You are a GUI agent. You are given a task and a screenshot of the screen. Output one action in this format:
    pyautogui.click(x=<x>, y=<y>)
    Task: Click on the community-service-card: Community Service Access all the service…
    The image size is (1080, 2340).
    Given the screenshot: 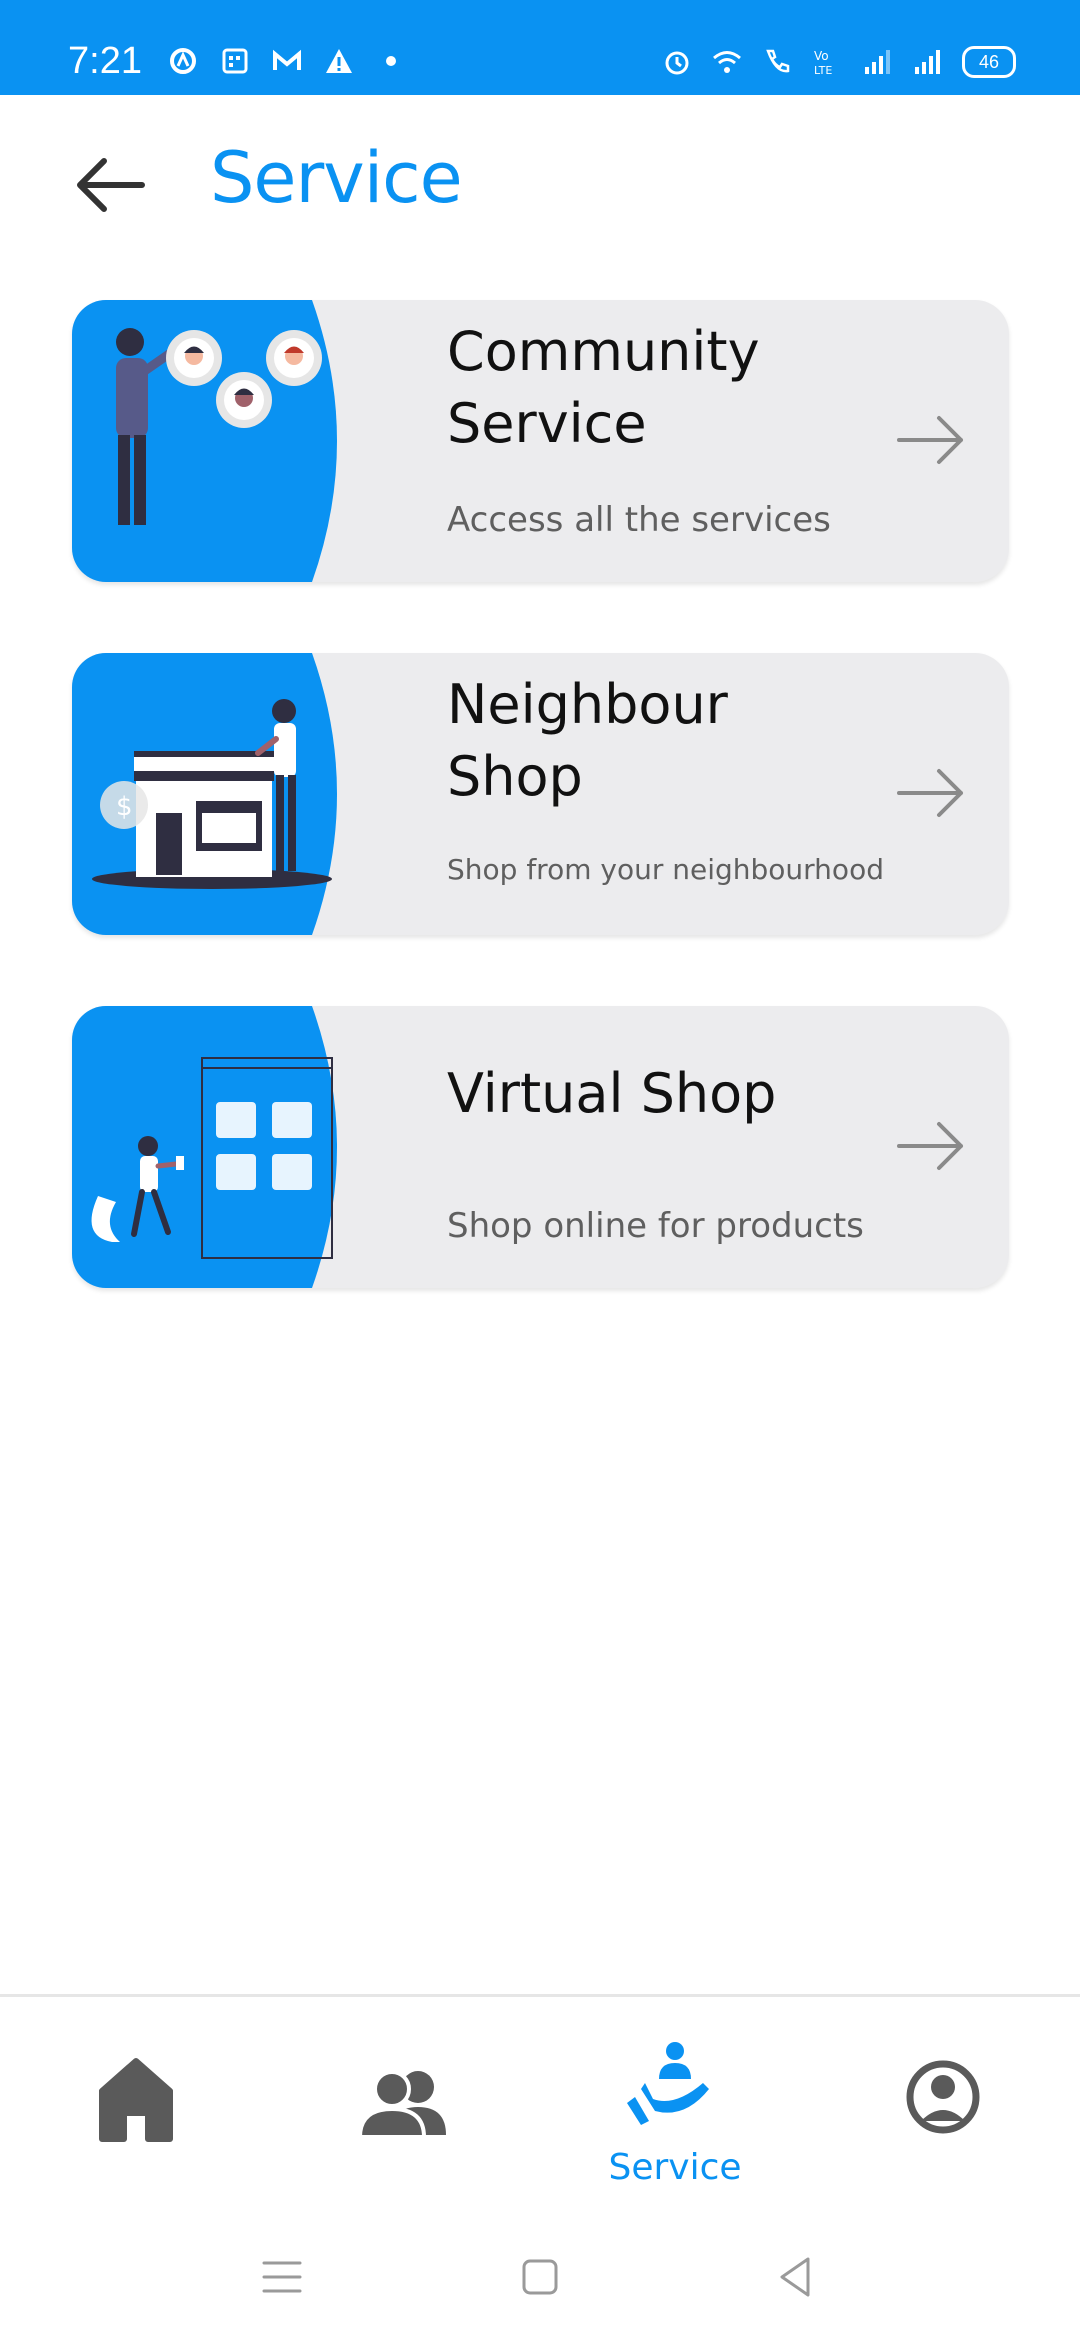 What is the action you would take?
    pyautogui.click(x=540, y=441)
    